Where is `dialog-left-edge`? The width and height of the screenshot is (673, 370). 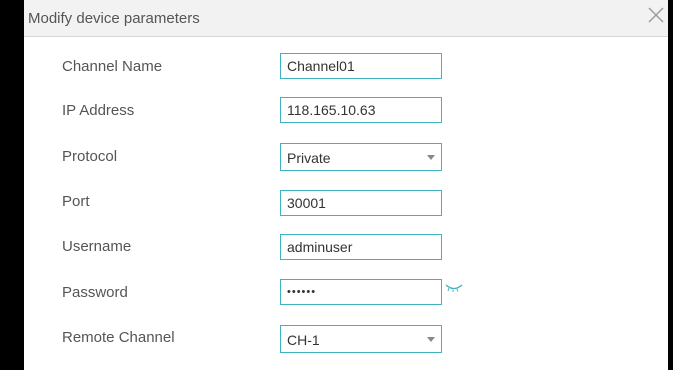
dialog-left-edge is located at coordinates (12, 185).